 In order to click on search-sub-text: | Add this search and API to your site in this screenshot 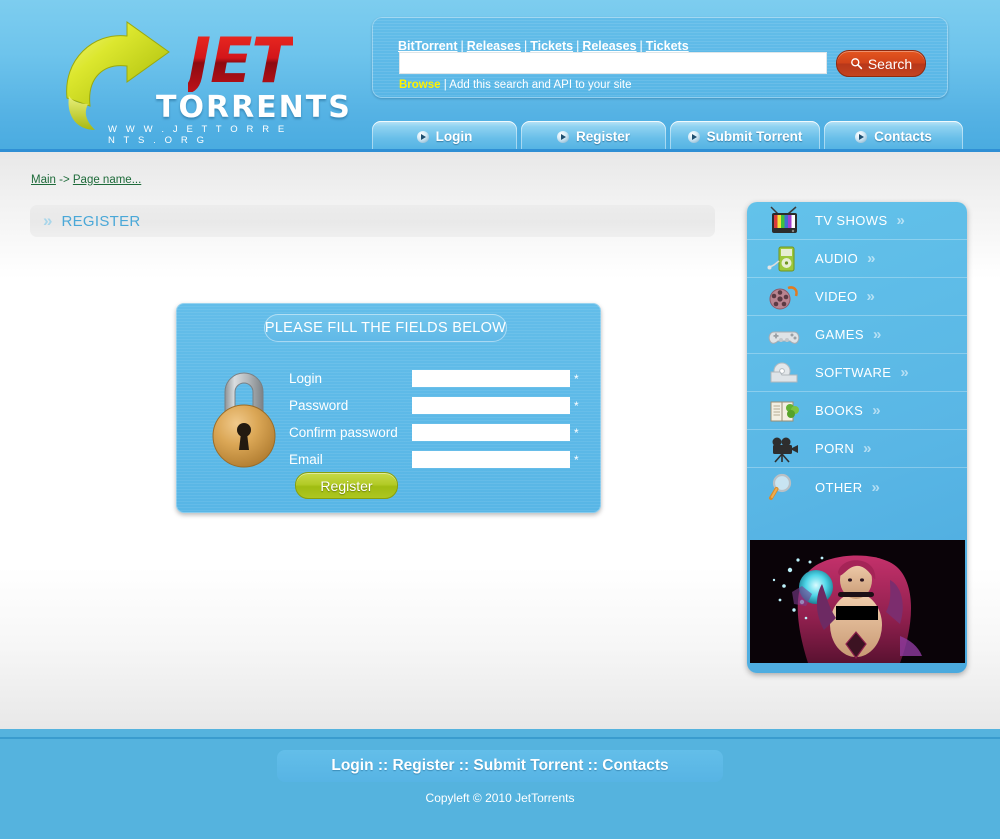, I will do `click(537, 85)`.